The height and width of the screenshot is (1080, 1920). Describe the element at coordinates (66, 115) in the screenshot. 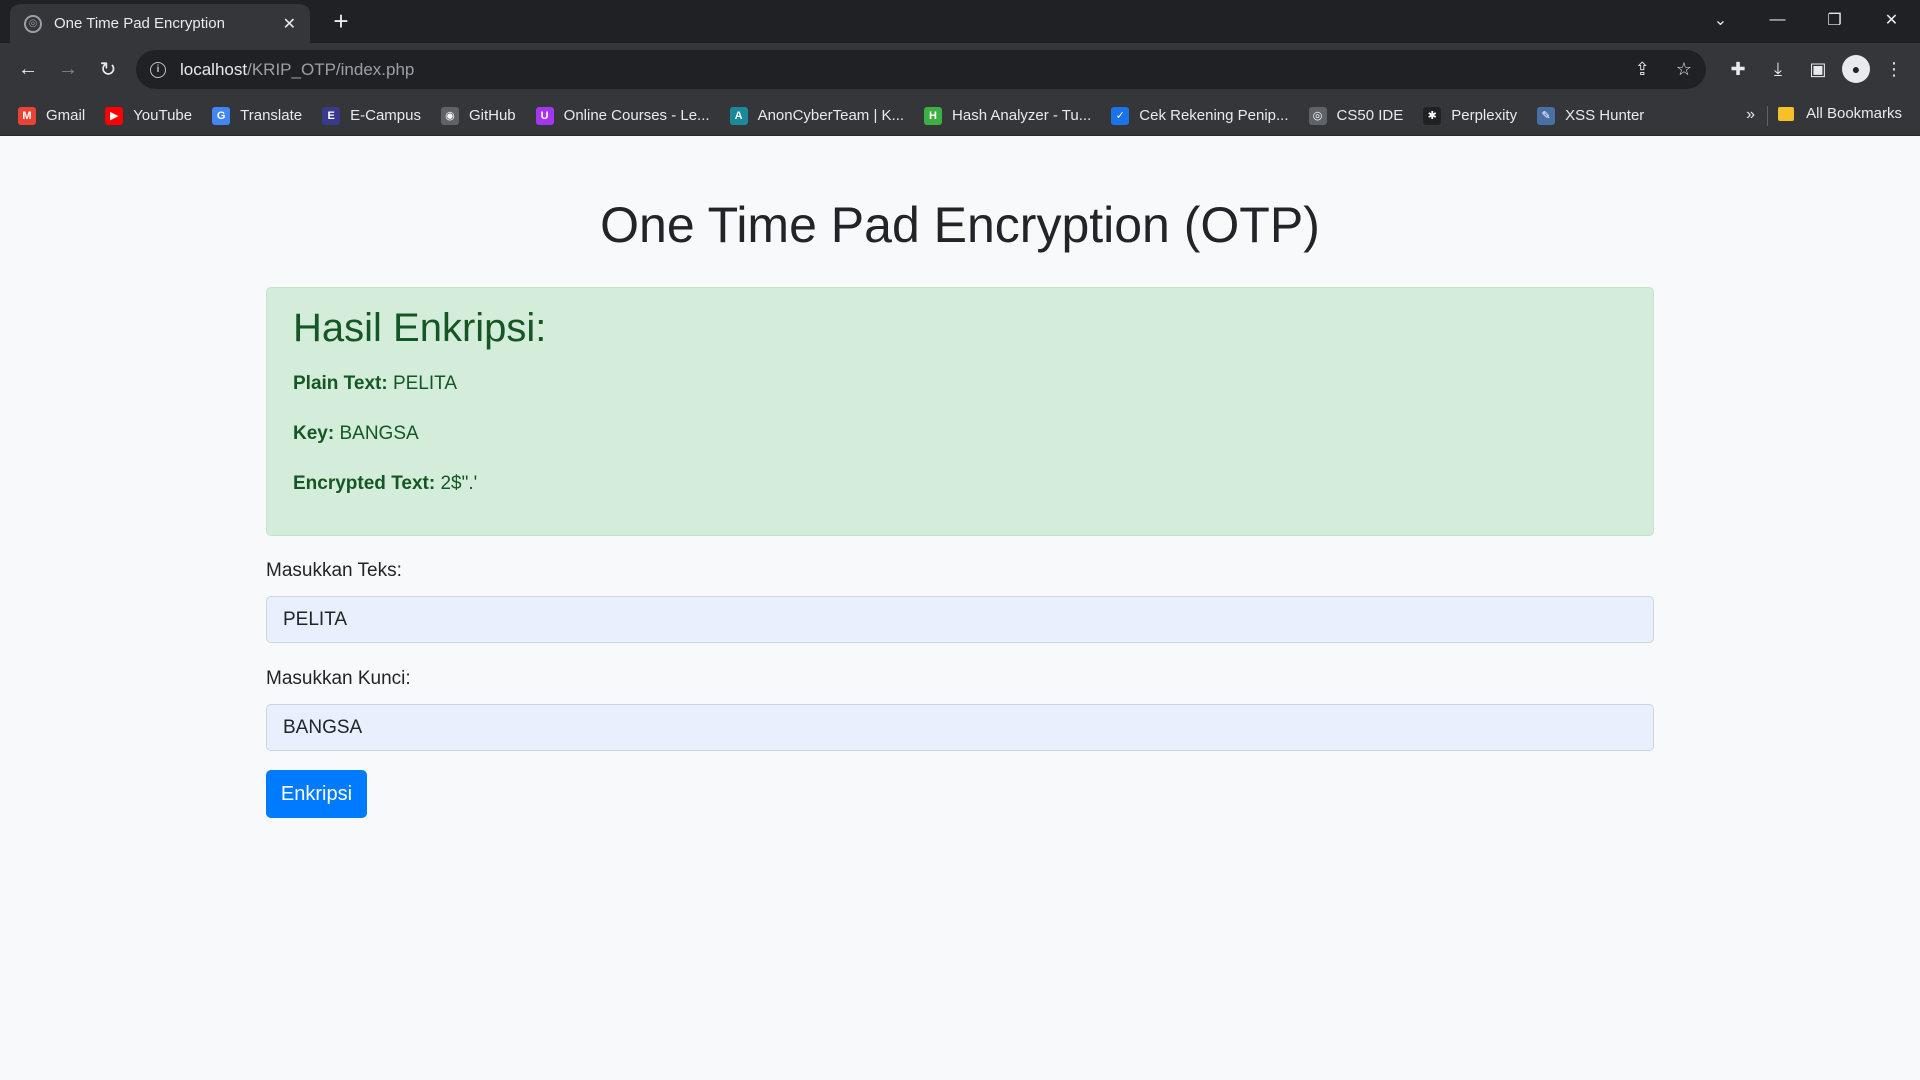

I see `bookmark-label: Gmail` at that location.